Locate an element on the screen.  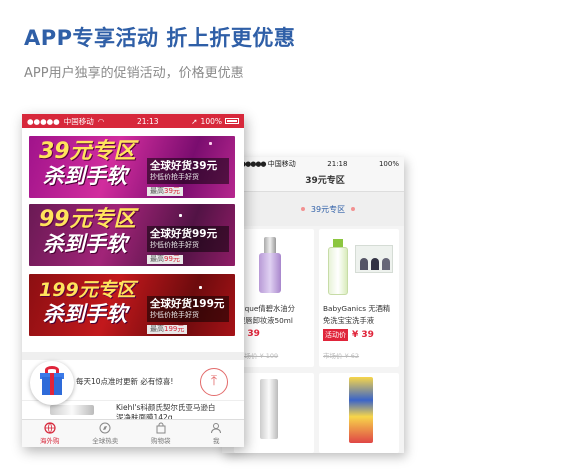
user-icon is located at coordinates (216, 428).